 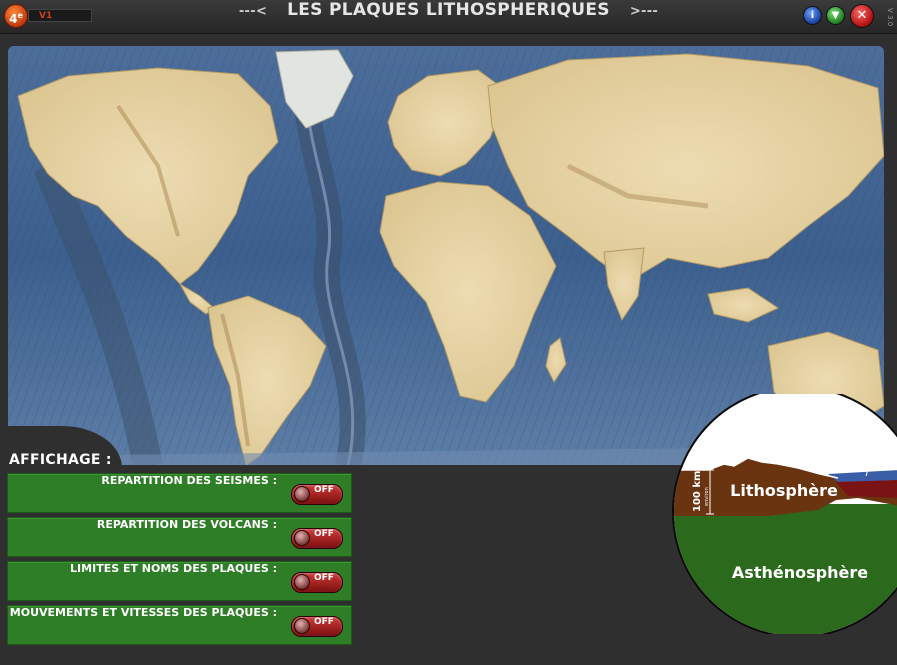 What do you see at coordinates (179, 537) in the screenshot?
I see `option-volcans: REPARTITION DES VOLCANS : OFF` at bounding box center [179, 537].